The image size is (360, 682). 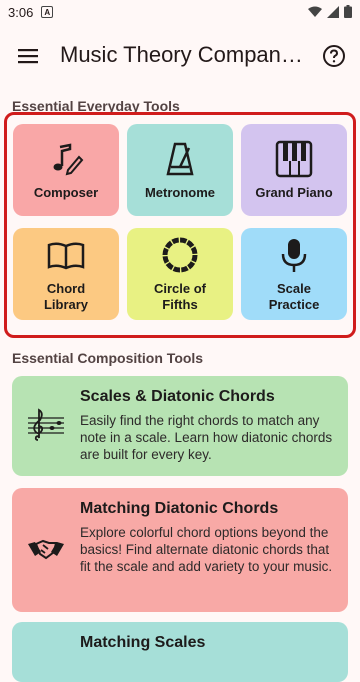 What do you see at coordinates (294, 296) in the screenshot?
I see `tool-label: Scale Practice` at bounding box center [294, 296].